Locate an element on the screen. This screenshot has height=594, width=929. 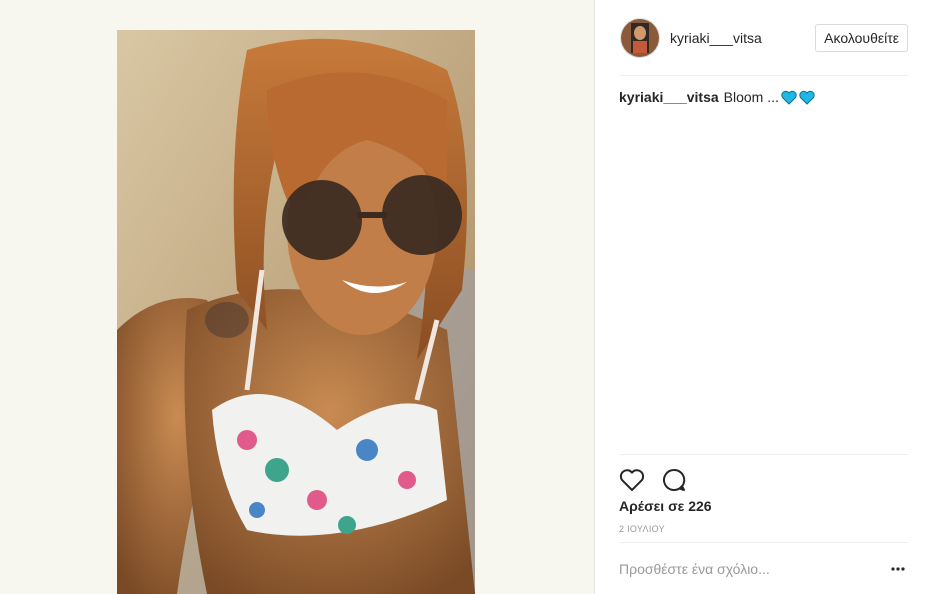
following-button: Ακολουθείτε is located at coordinates (861, 37).